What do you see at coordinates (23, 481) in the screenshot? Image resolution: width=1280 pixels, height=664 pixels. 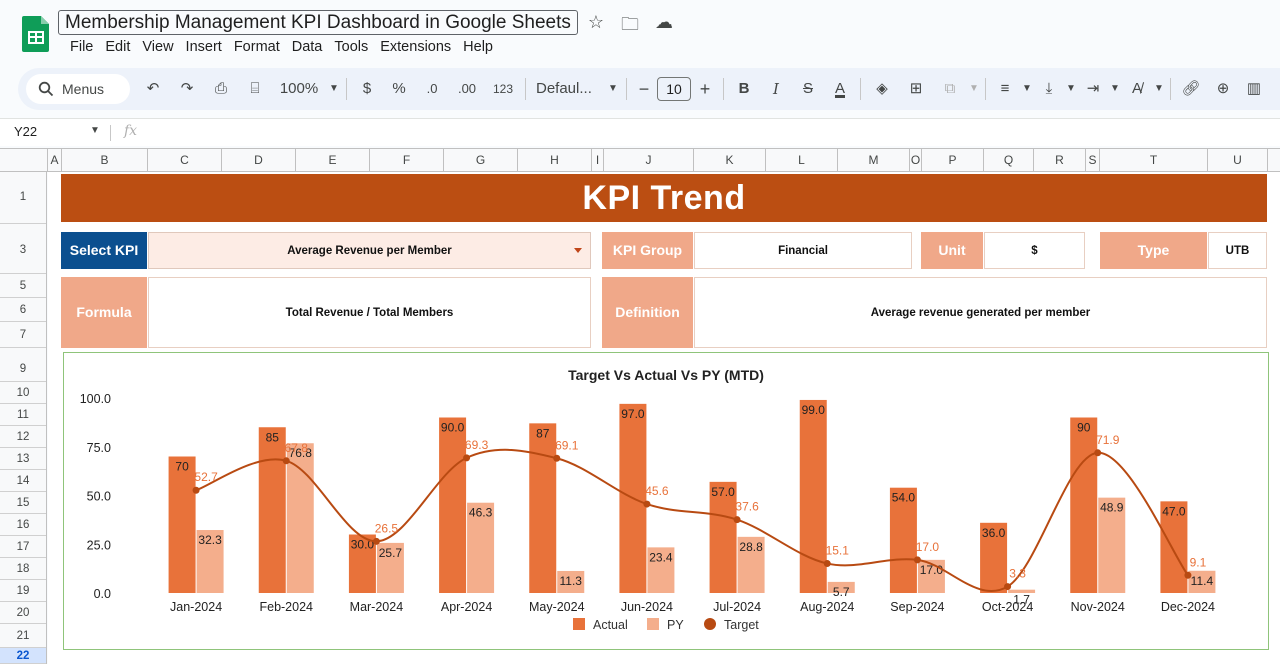 I see `row-header: 14` at bounding box center [23, 481].